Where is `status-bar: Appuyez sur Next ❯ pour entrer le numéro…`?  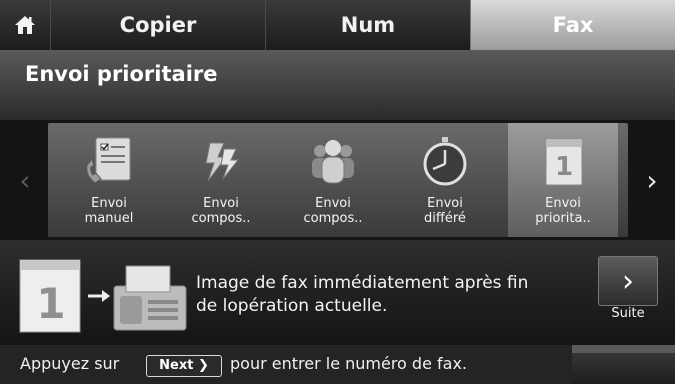
status-bar: Appuyez sur Next ❯ pour entrer le numéro… is located at coordinates (337, 364).